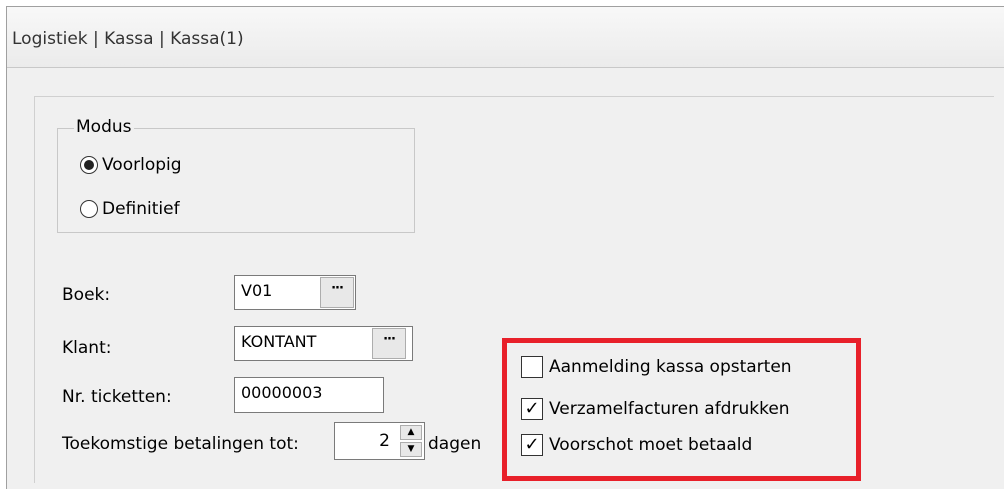 The image size is (1004, 489). I want to click on checkbox-verzamelfacturen: ✓ Verzamelfacturen afdrukken, so click(655, 409).